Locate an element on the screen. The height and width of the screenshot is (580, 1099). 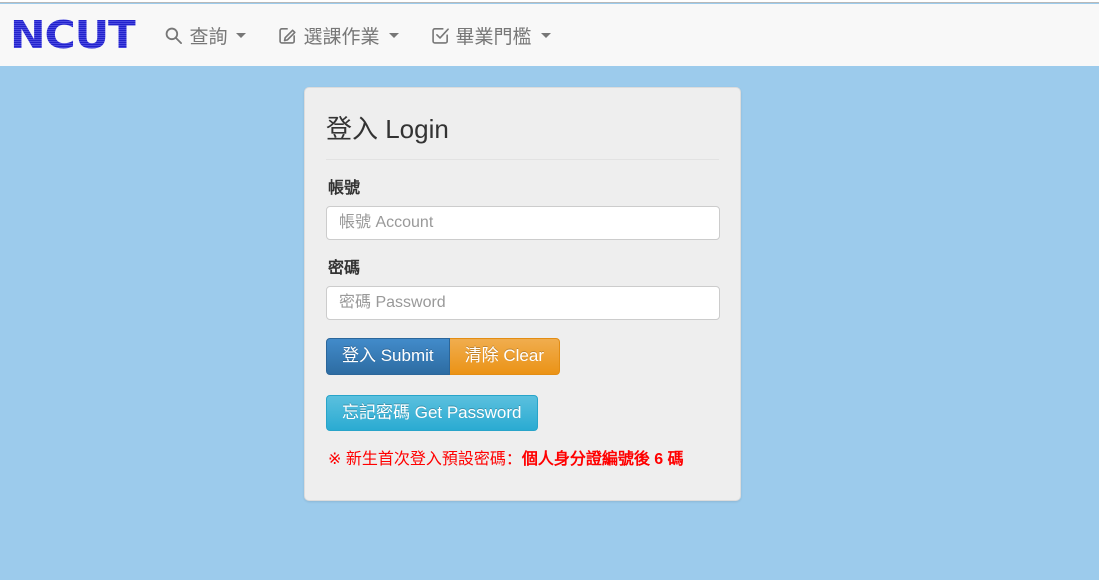
submit-button: 登入 Submit is located at coordinates (388, 356).